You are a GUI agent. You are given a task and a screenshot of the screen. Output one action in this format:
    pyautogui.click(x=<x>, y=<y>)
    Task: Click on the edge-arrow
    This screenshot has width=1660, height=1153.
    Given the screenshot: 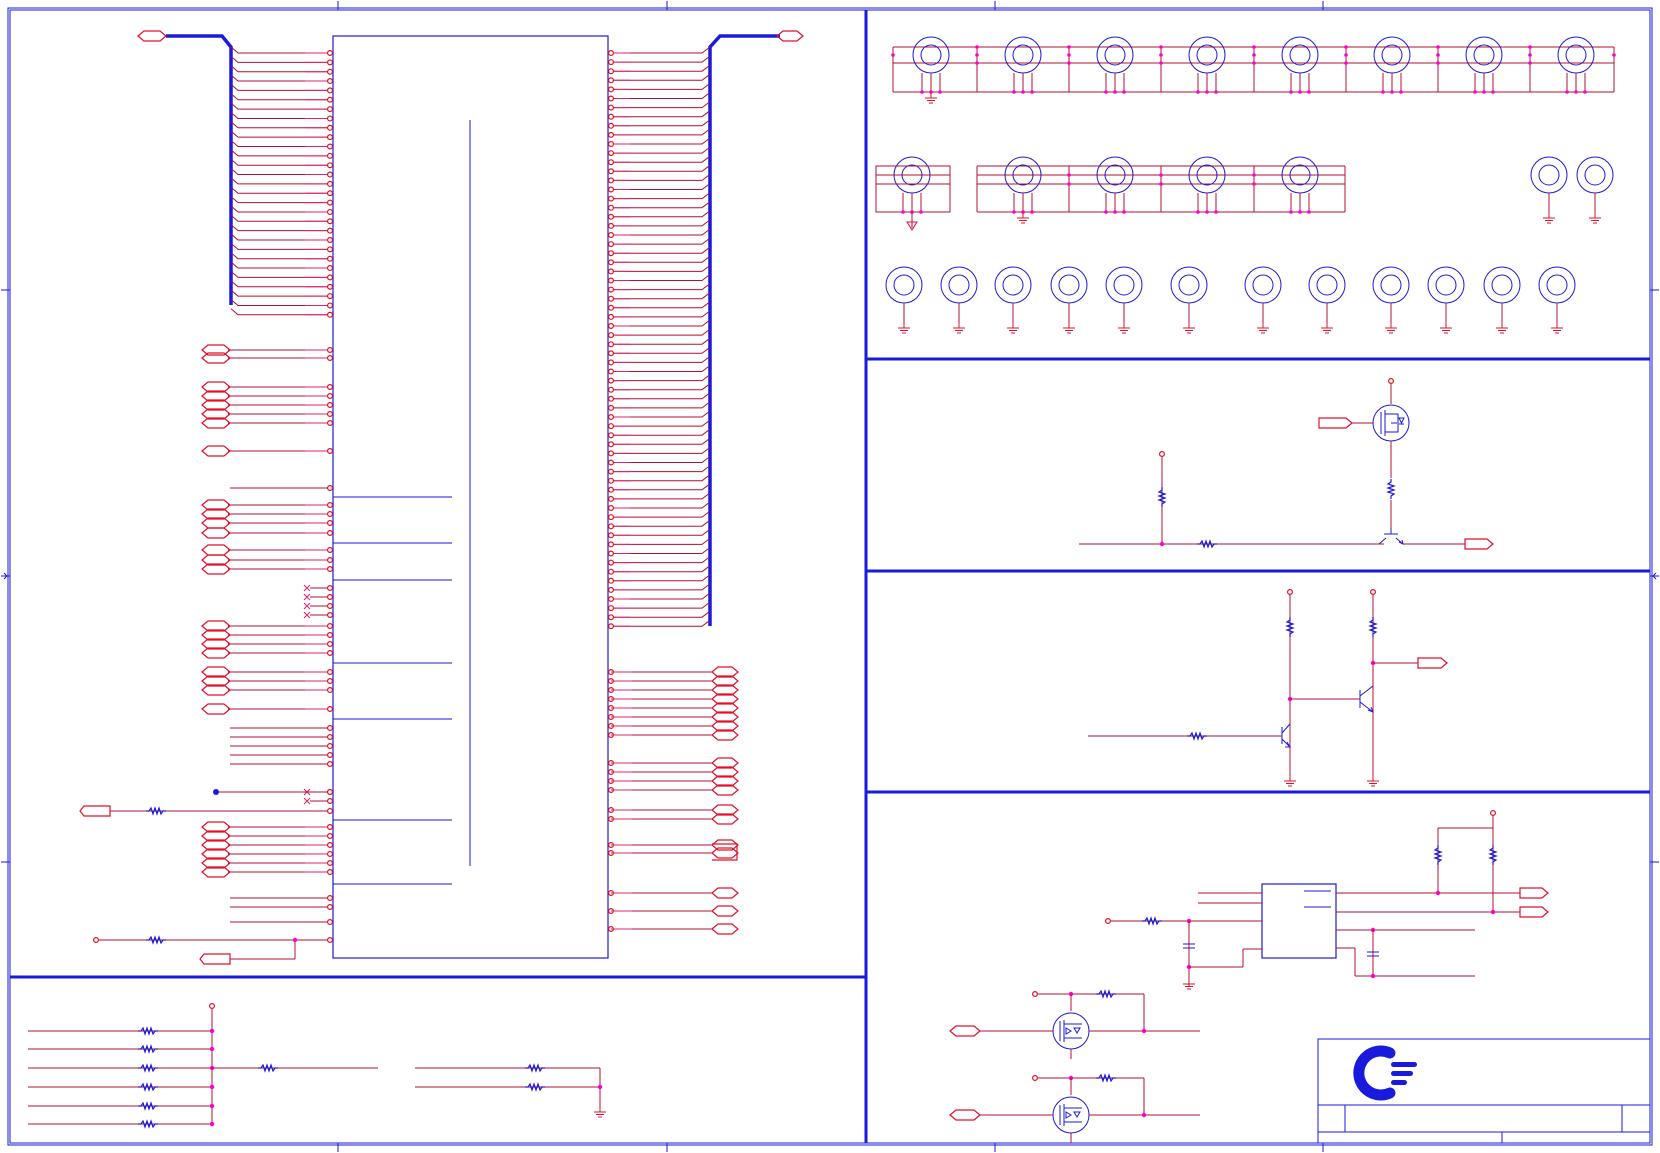 What is the action you would take?
    pyautogui.click(x=4, y=576)
    